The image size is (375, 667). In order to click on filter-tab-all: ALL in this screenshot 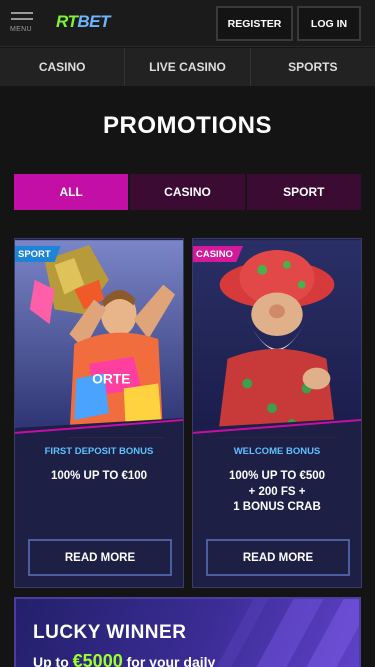, I will do `click(71, 192)`.